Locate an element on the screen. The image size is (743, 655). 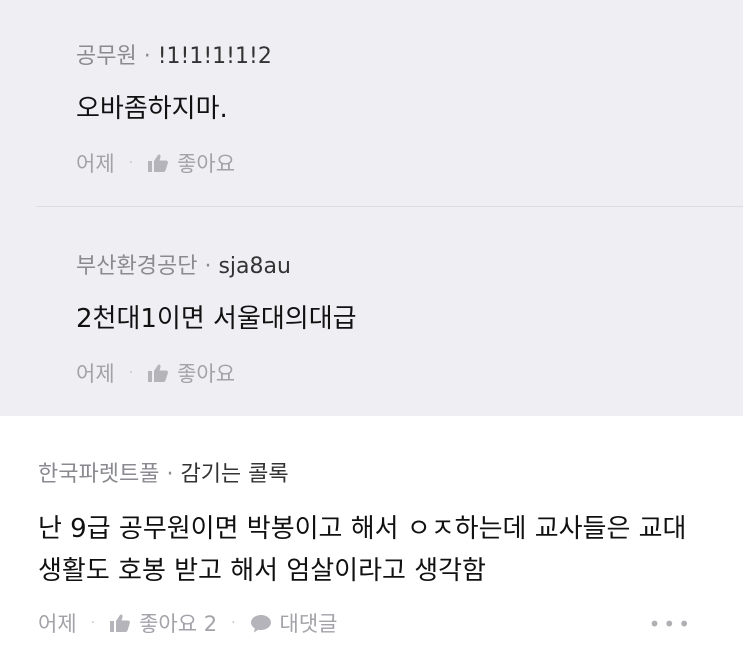
comment-author: 한국파렛트풀 · 감기는 콜록 is located at coordinates (163, 472).